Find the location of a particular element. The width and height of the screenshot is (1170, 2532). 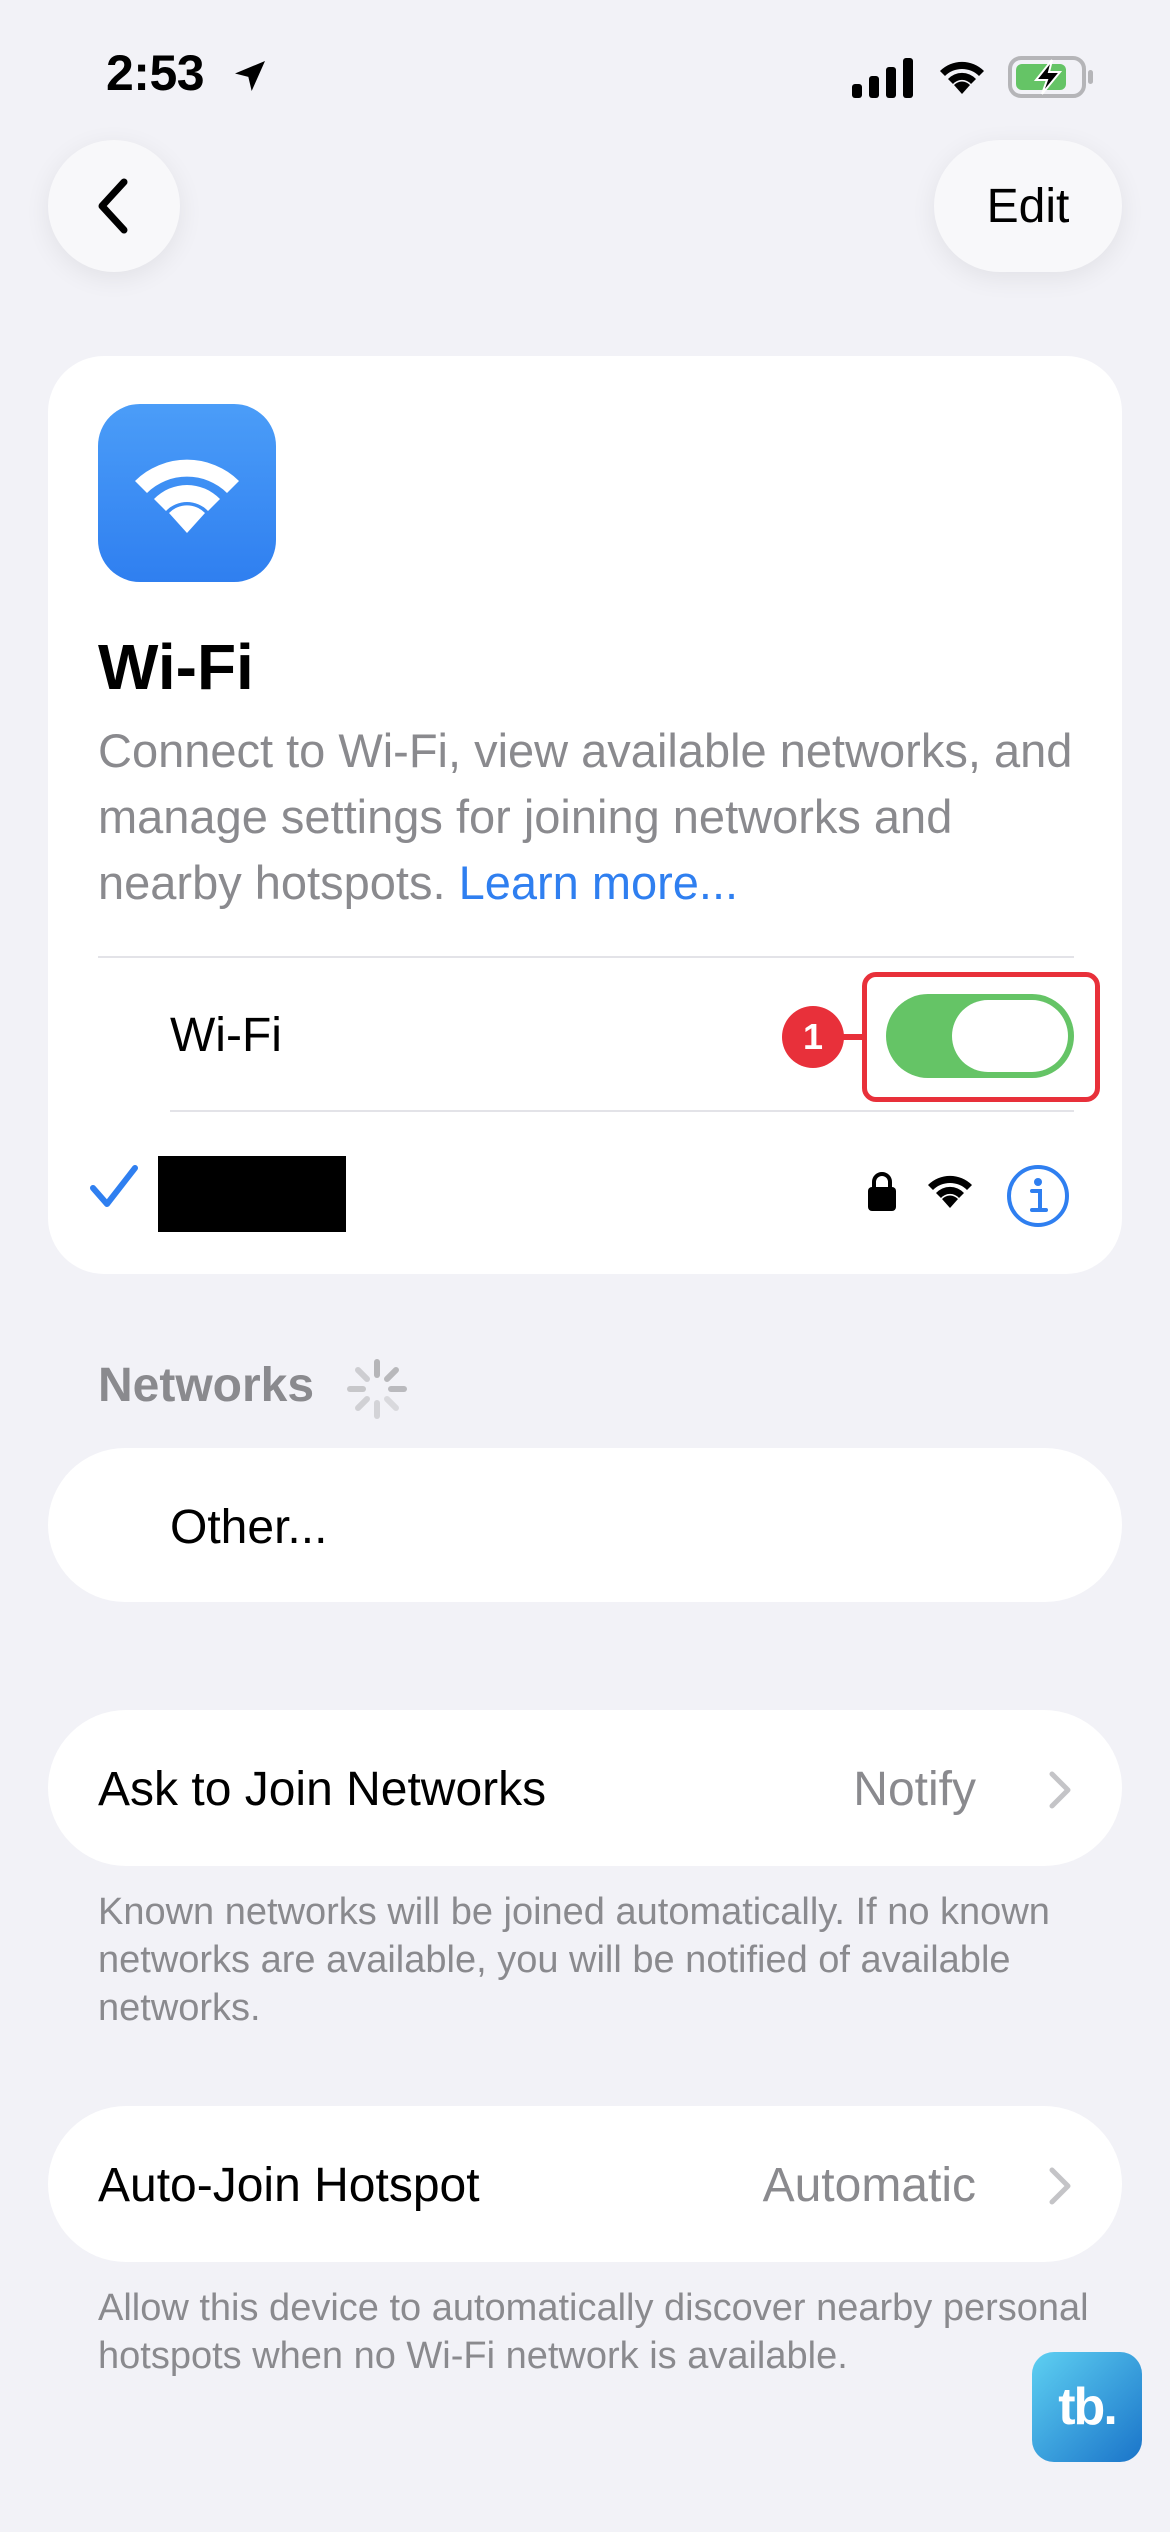

chevron-left-icon is located at coordinates (113, 206).